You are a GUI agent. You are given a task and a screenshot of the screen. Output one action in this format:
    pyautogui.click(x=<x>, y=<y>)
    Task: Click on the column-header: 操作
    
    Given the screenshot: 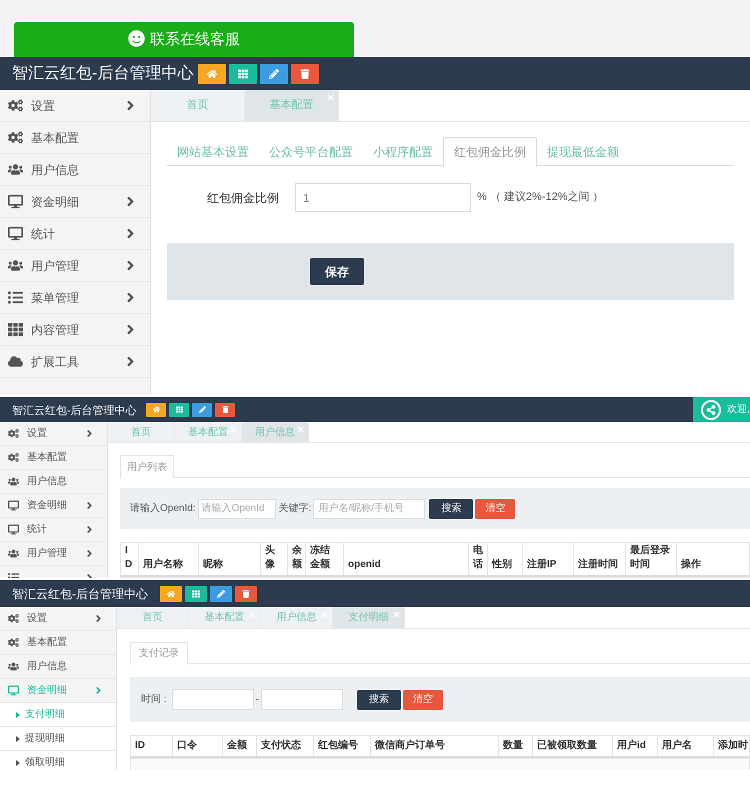 What is the action you would take?
    pyautogui.click(x=691, y=565)
    